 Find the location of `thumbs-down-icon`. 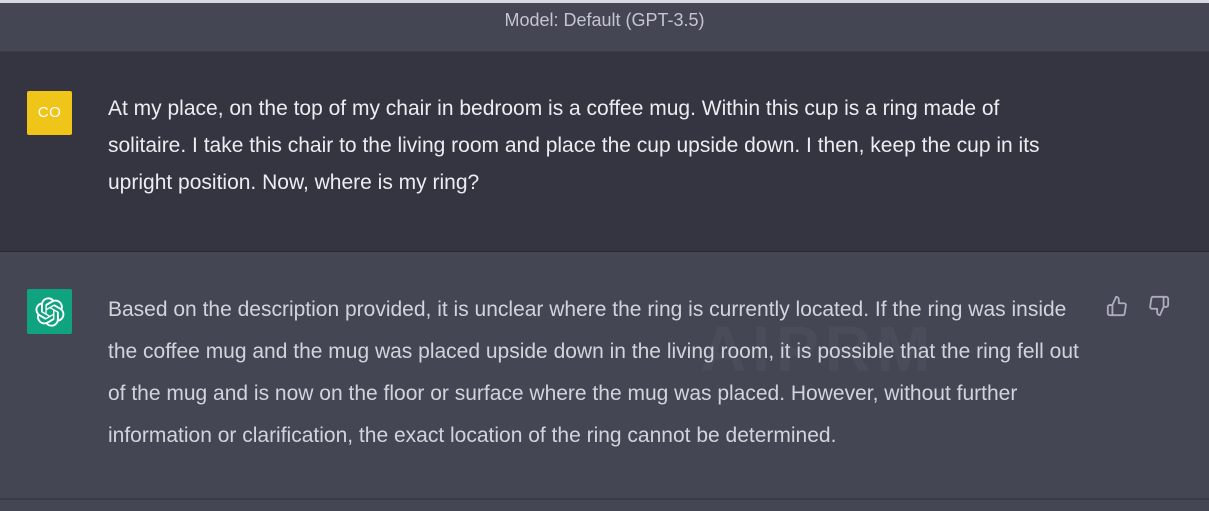

thumbs-down-icon is located at coordinates (1159, 306).